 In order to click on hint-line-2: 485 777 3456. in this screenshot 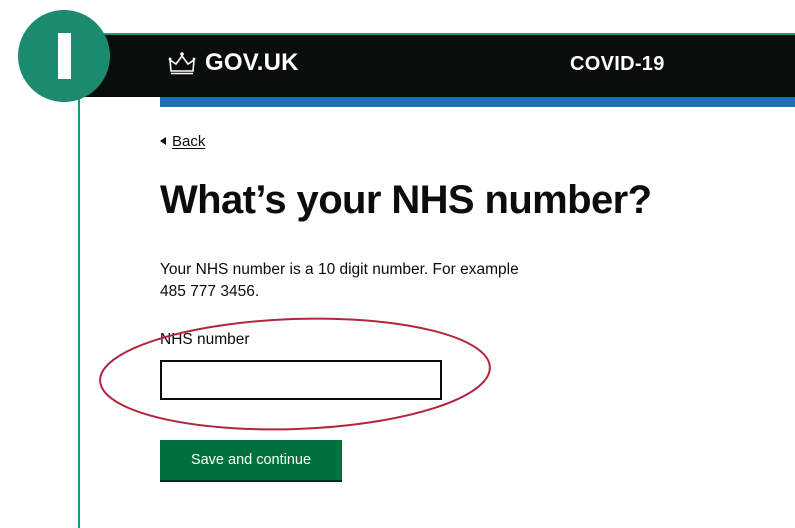, I will do `click(210, 291)`.